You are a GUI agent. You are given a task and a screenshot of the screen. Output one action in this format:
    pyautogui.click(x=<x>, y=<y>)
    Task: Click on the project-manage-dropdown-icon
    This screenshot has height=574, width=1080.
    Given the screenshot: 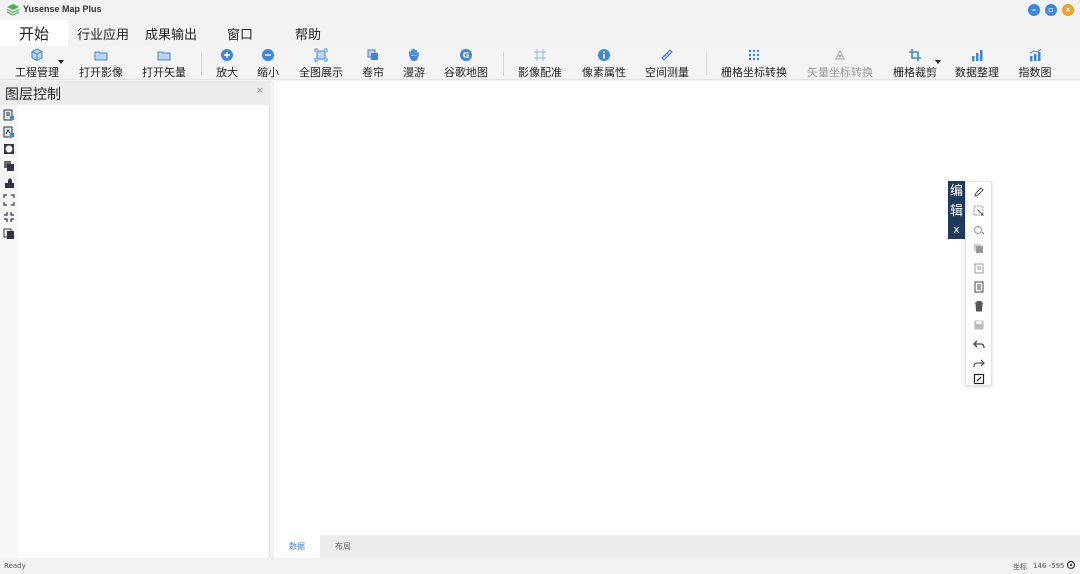 What is the action you would take?
    pyautogui.click(x=61, y=62)
    